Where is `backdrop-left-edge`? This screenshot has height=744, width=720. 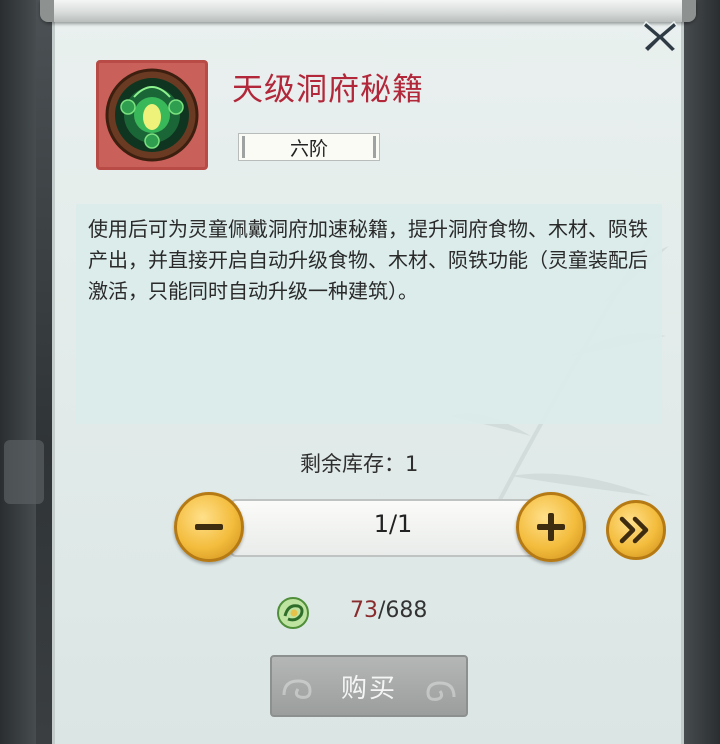
backdrop-left-edge is located at coordinates (18, 372).